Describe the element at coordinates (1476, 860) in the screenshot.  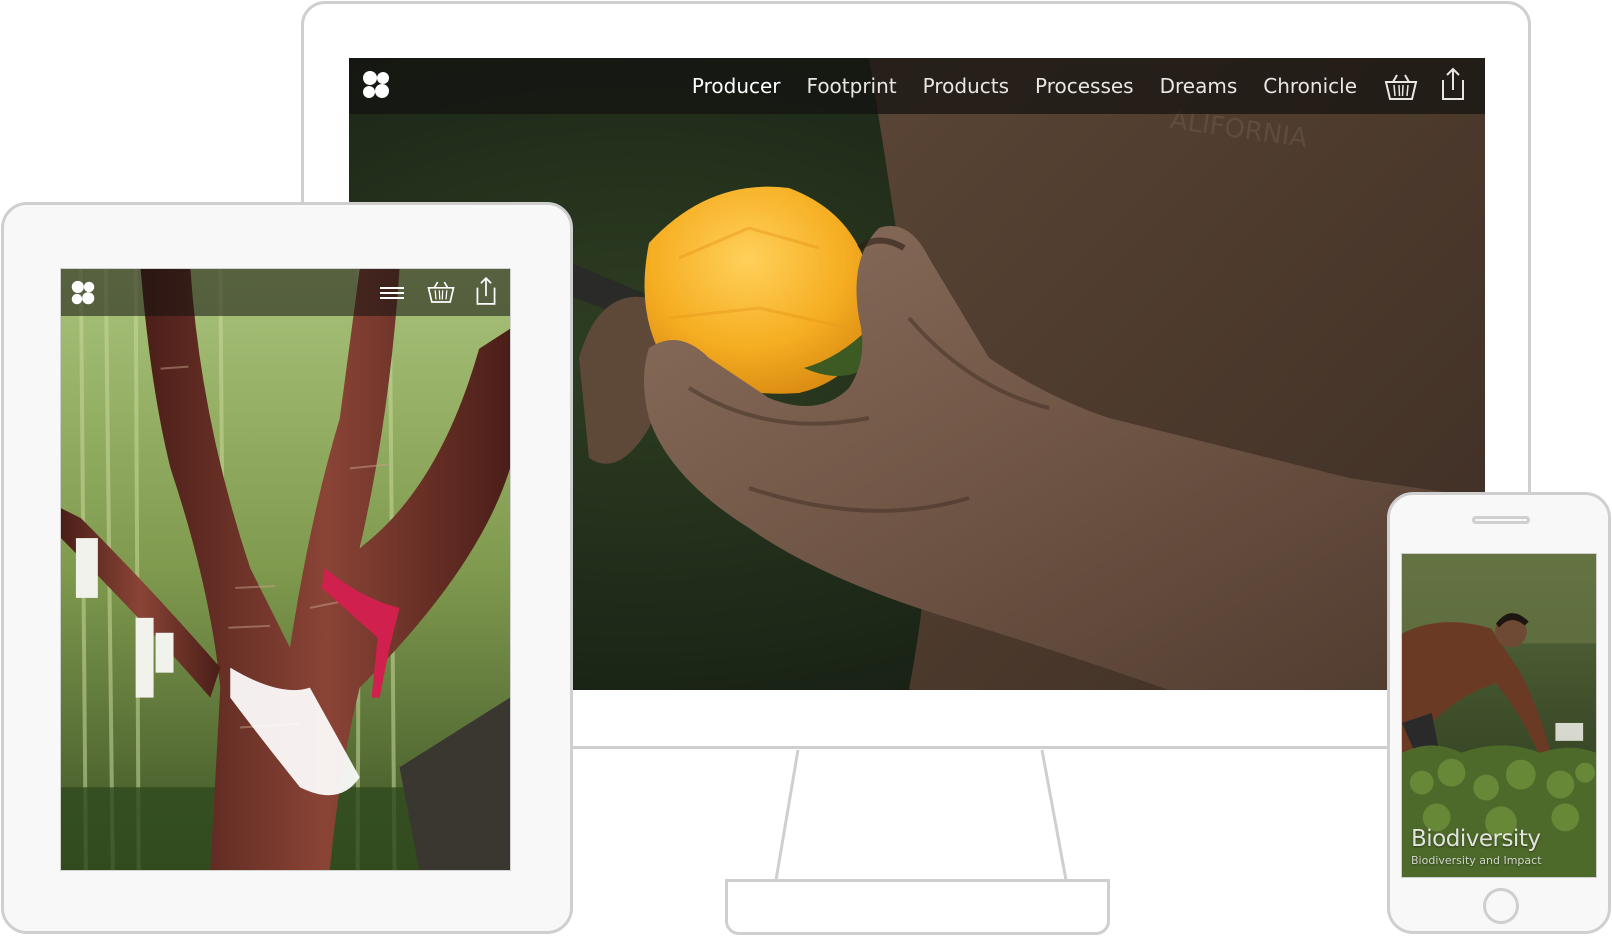
I see `phone-caption-subtitle: Biodiversity and Impact` at that location.